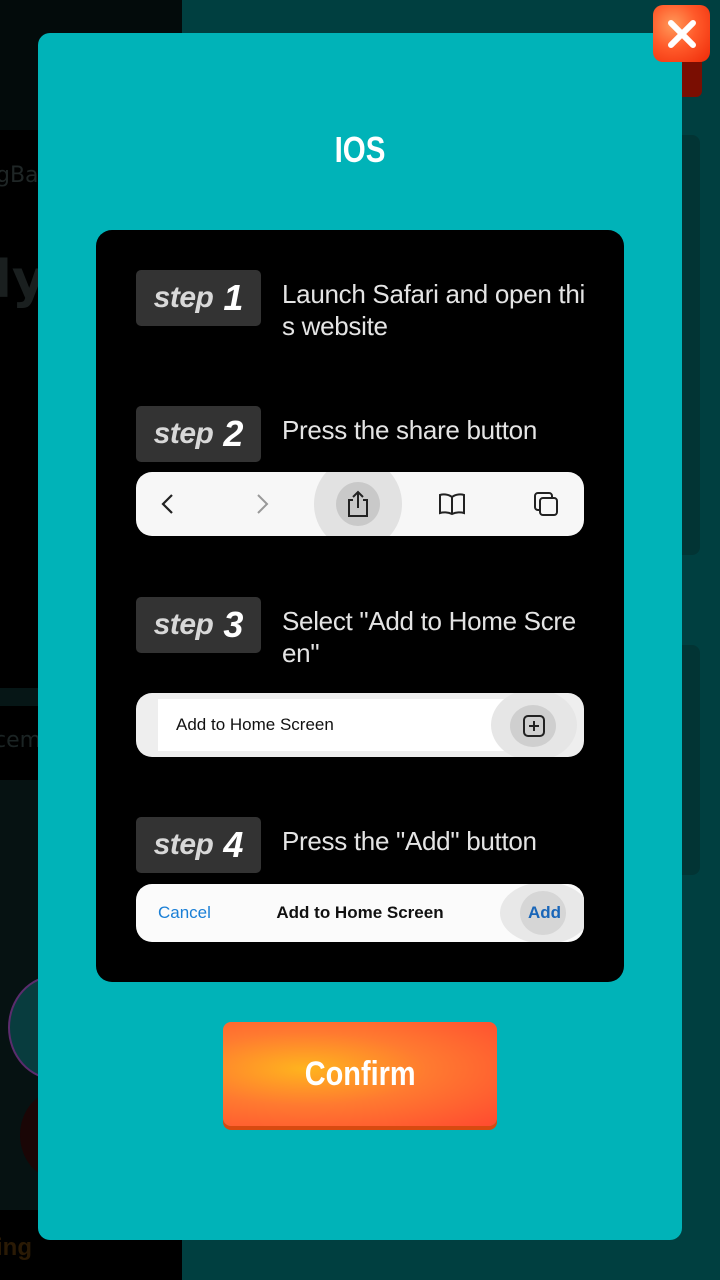 The height and width of the screenshot is (1280, 720). Describe the element at coordinates (433, 310) in the screenshot. I see `step-instruction: Launch Safari and open this website` at that location.